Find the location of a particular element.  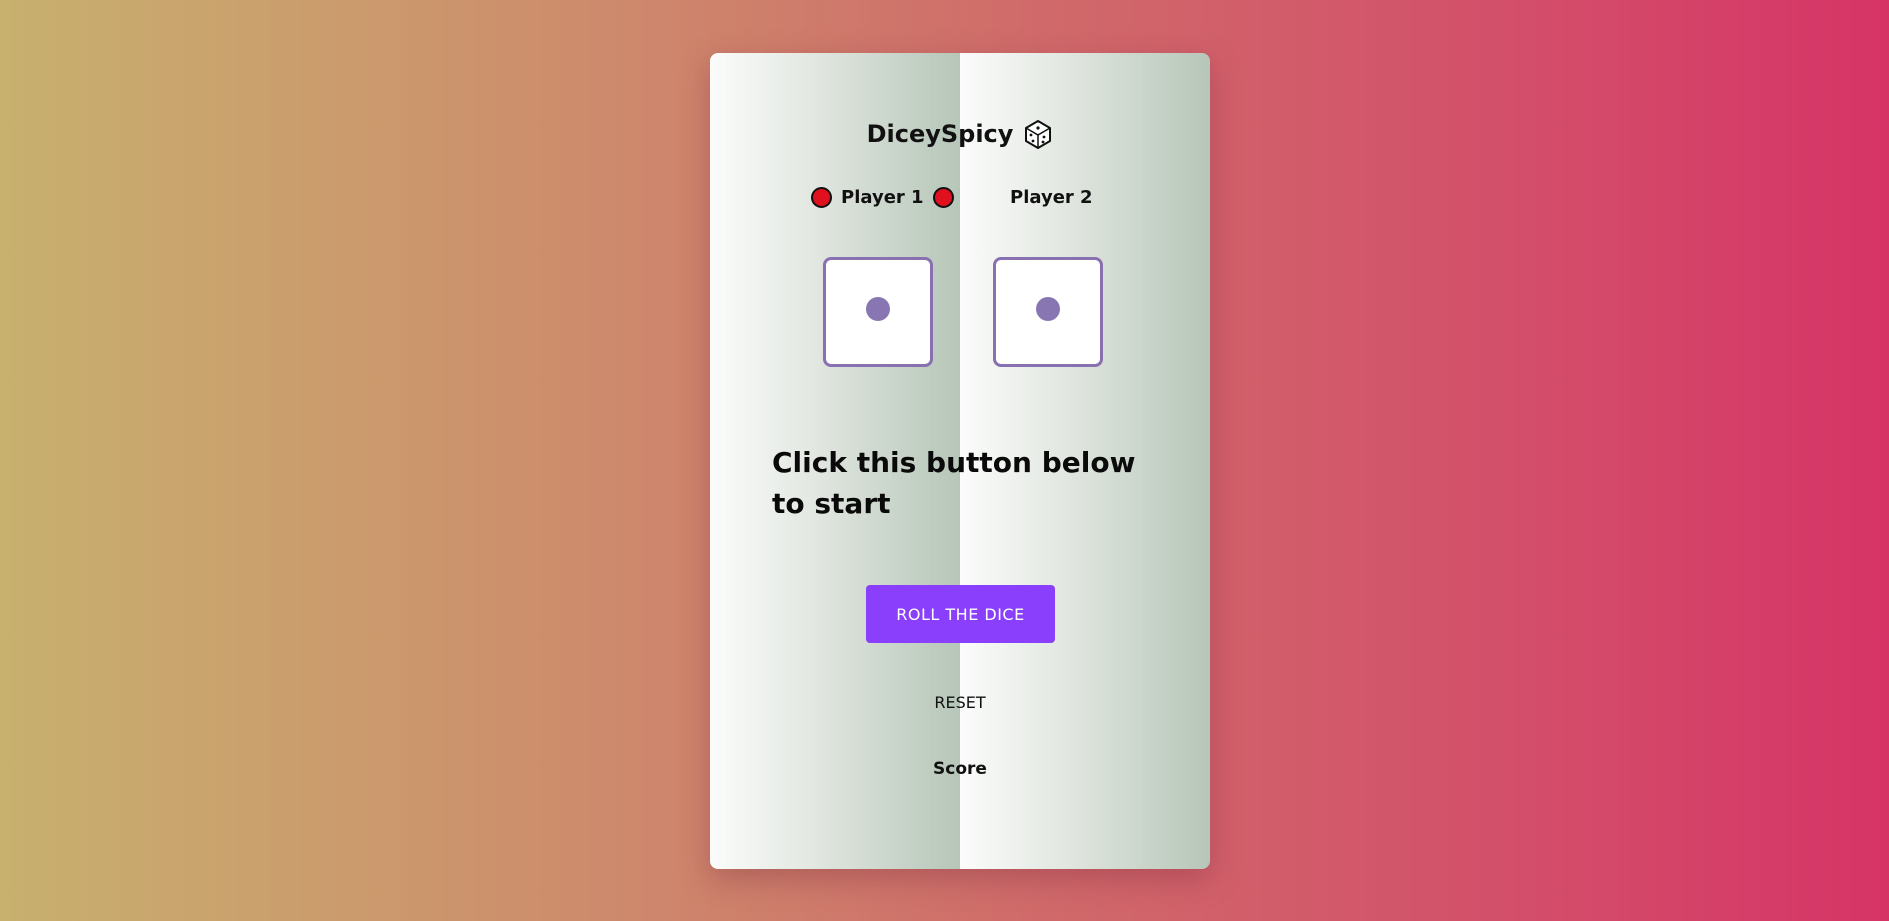

player-2-die is located at coordinates (1048, 312).